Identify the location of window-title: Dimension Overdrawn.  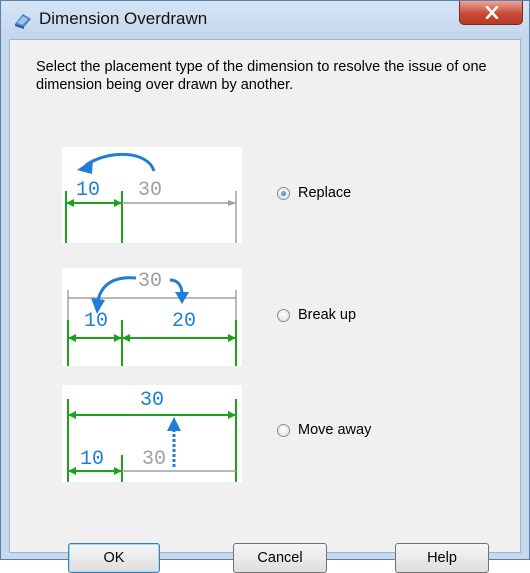
(123, 18).